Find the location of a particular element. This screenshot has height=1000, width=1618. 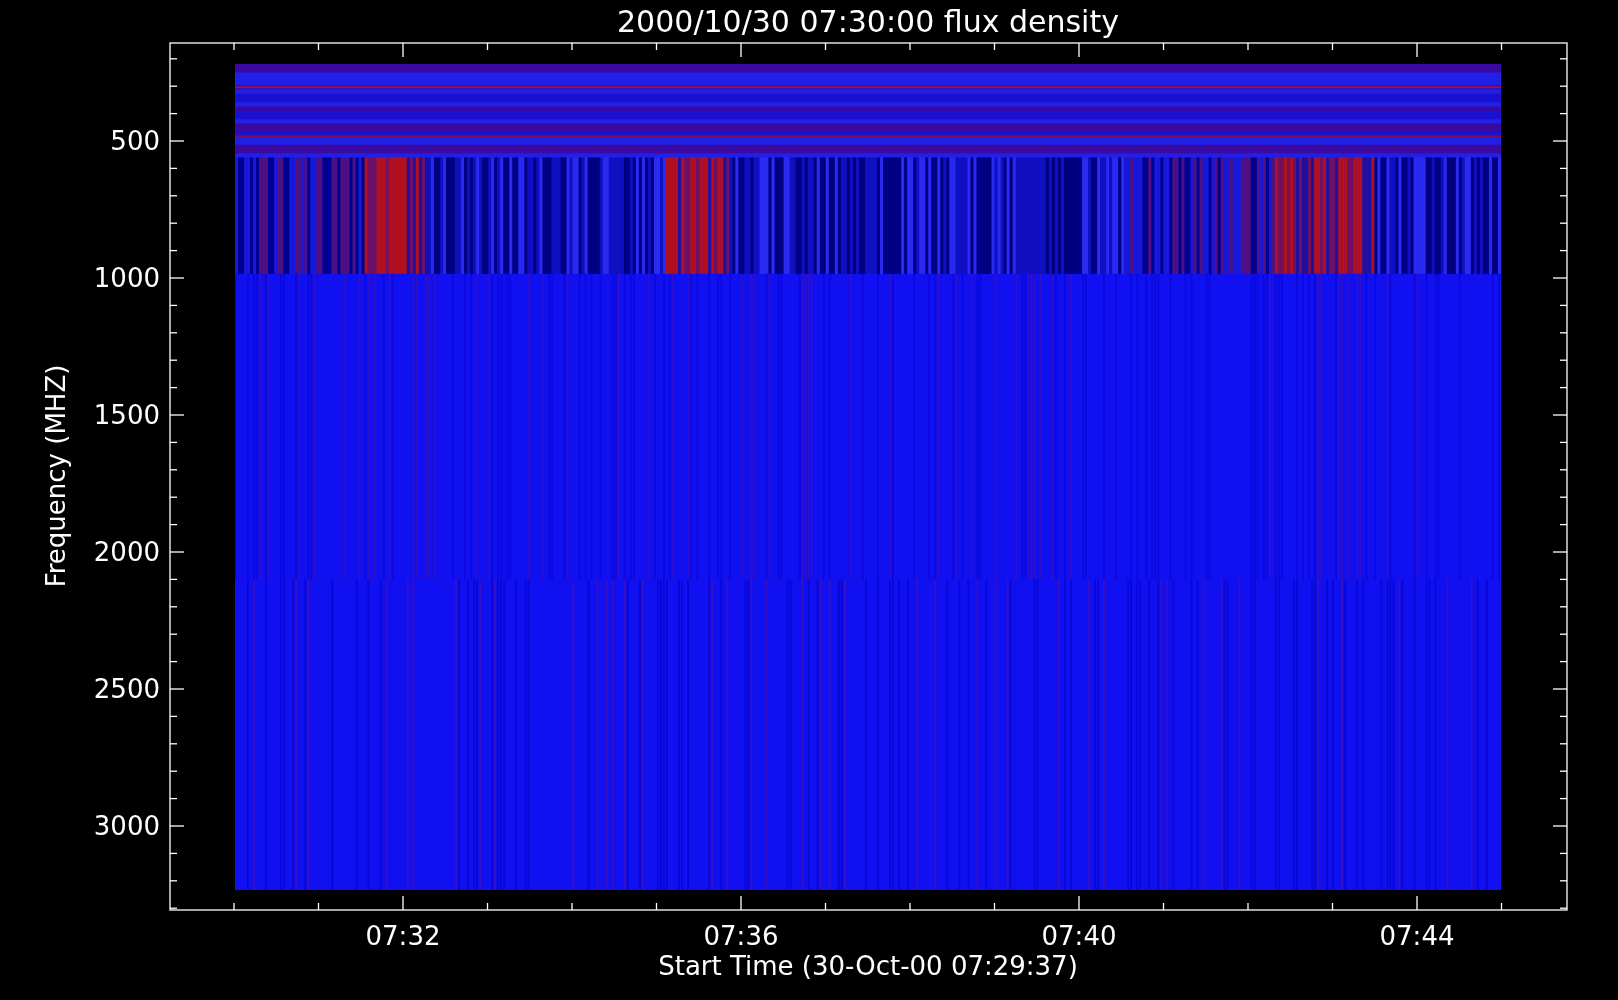

plot-title: 2000/10/30 07:30:00 flux density is located at coordinates (868, 21).